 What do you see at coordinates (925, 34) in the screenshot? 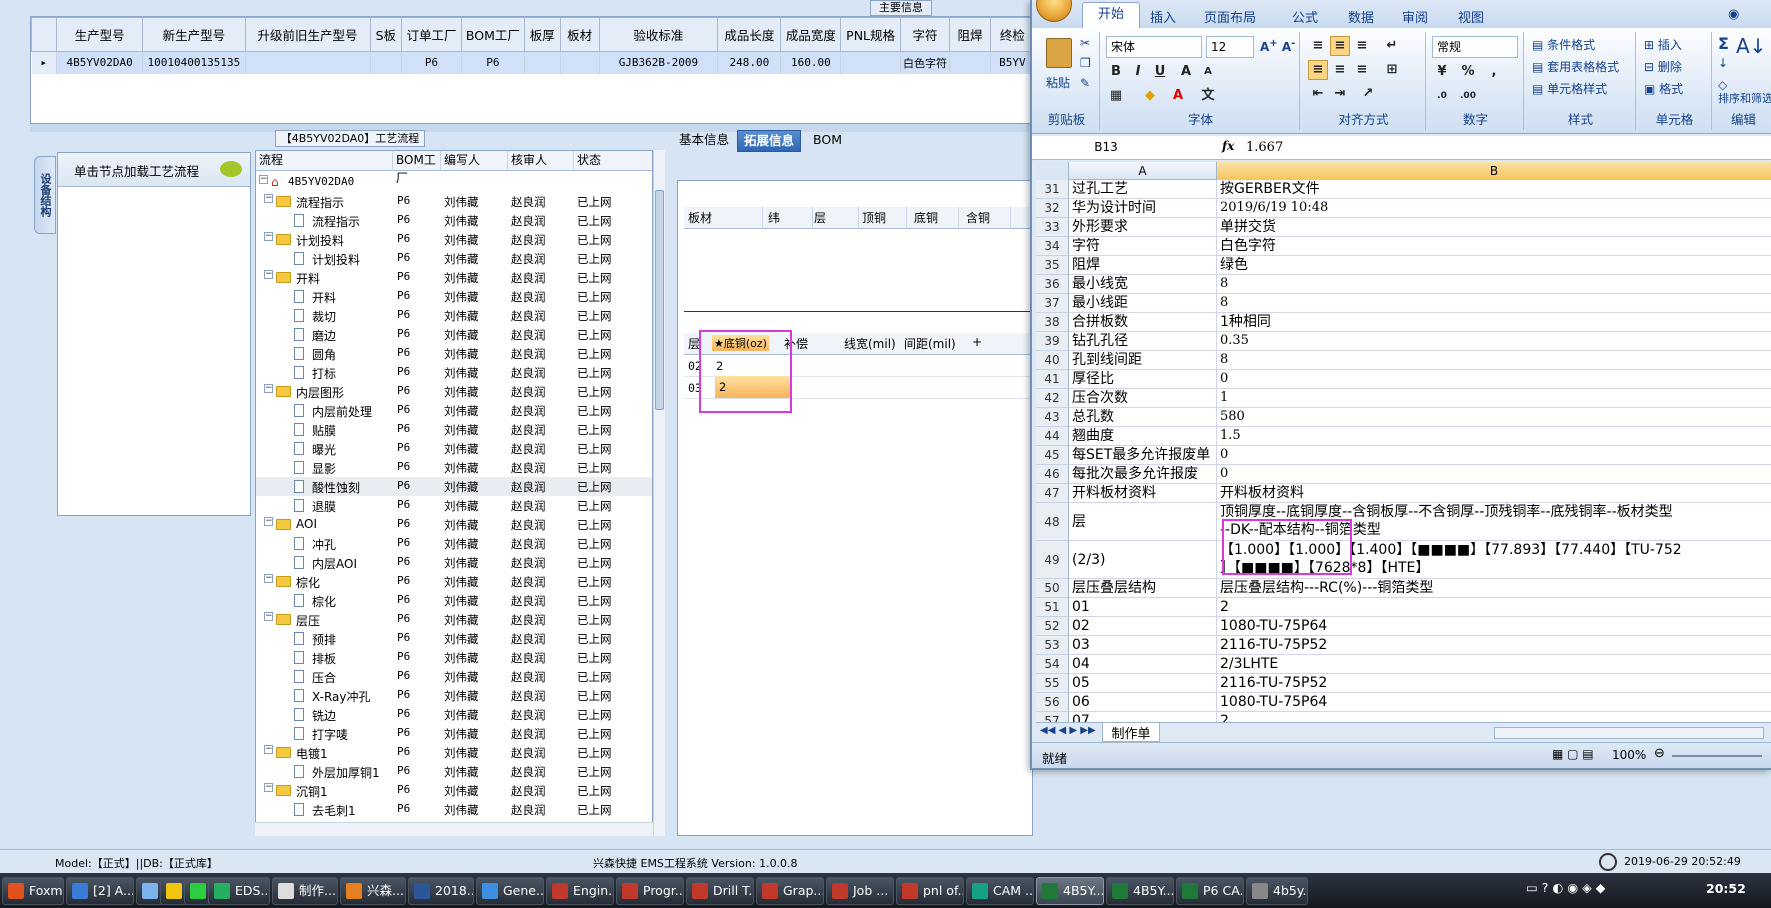
I see `grid-header-12: 字符` at bounding box center [925, 34].